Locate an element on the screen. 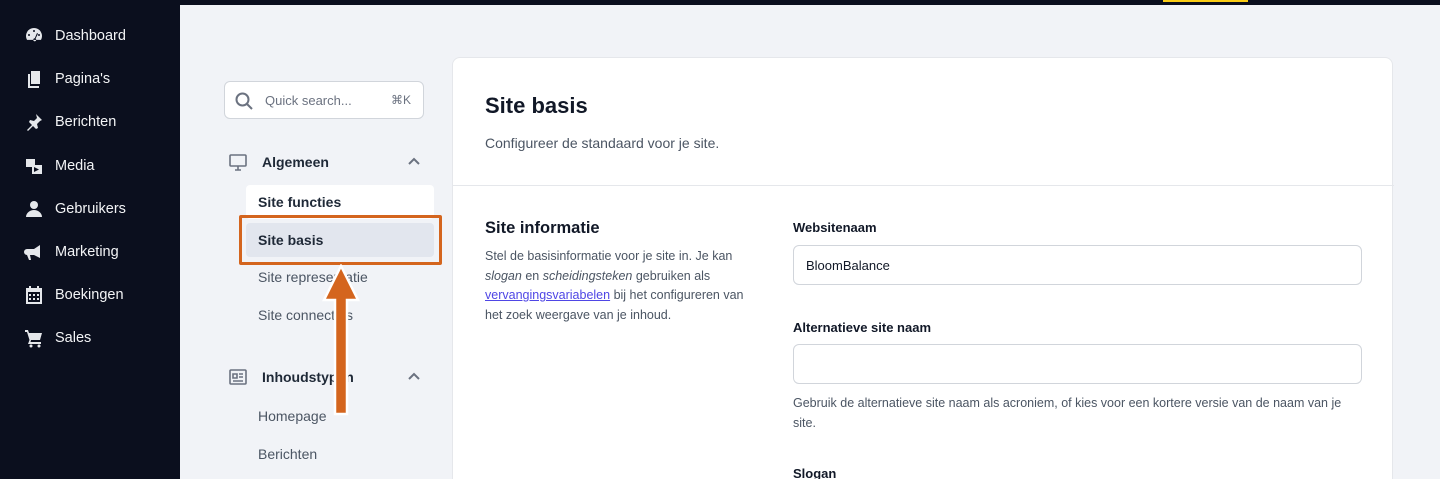  search-shortcut: ⌘K is located at coordinates (400, 100).